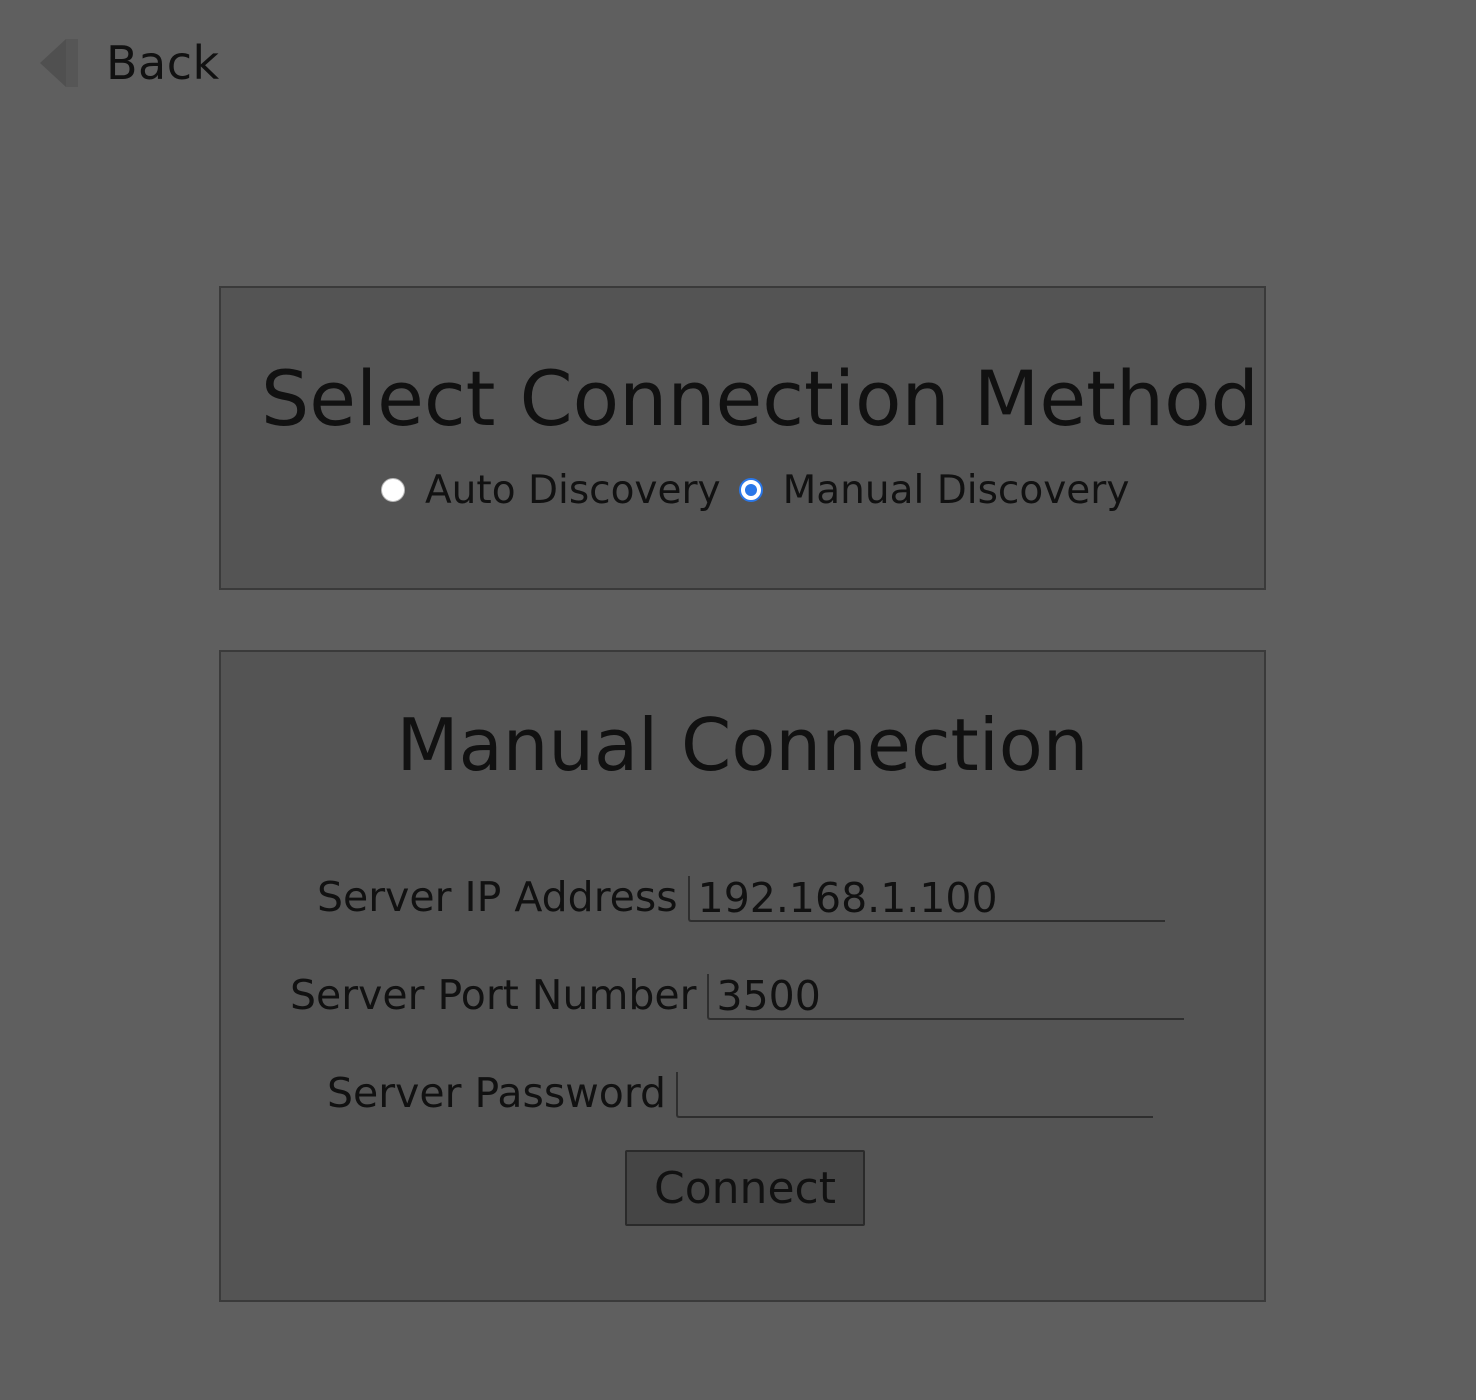 The image size is (1476, 1400). I want to click on back-button: Back, so click(130, 63).